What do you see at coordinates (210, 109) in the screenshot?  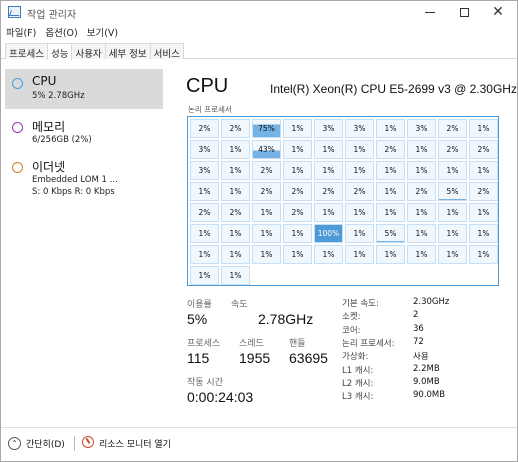 I see `logical-processors-label: 논리 프로세서` at bounding box center [210, 109].